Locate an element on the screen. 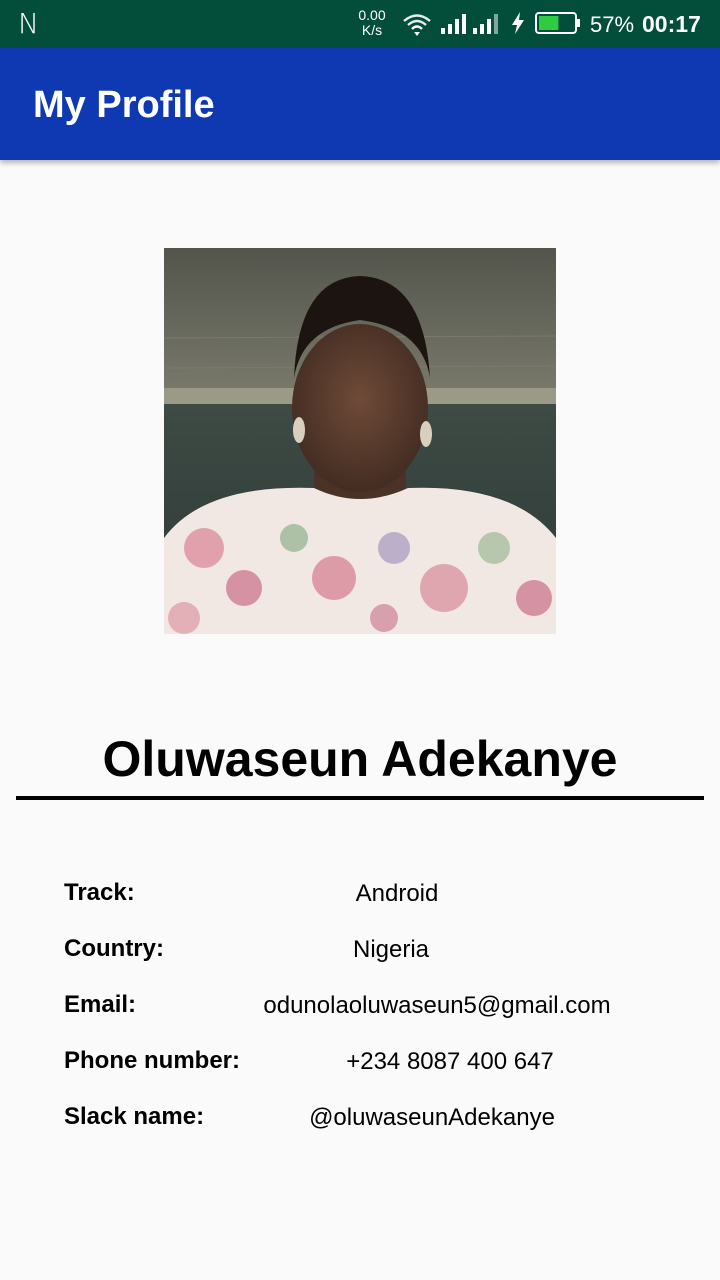  email-value: odunolaoluwaseun5@gmail.com is located at coordinates (437, 1005).